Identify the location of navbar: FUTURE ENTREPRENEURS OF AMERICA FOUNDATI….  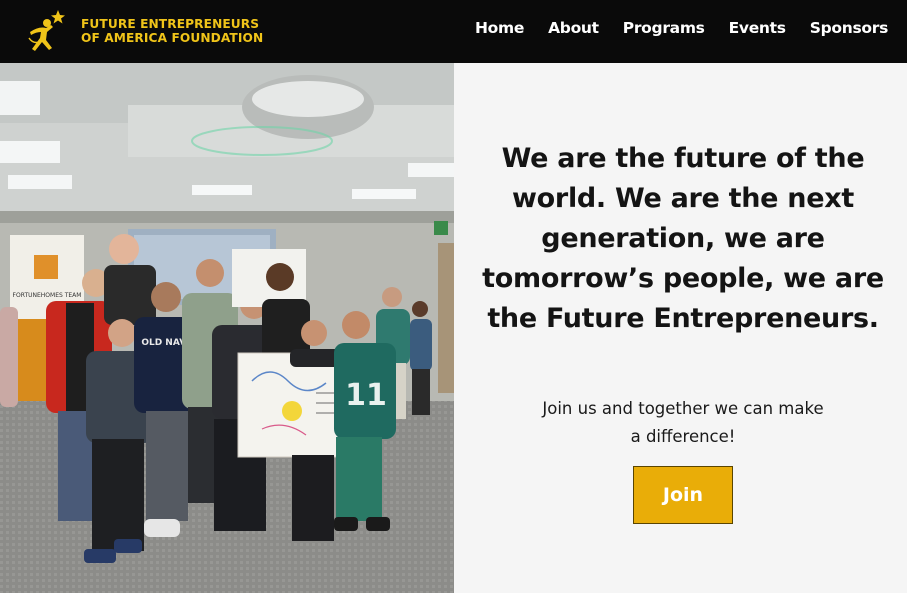
(453, 31).